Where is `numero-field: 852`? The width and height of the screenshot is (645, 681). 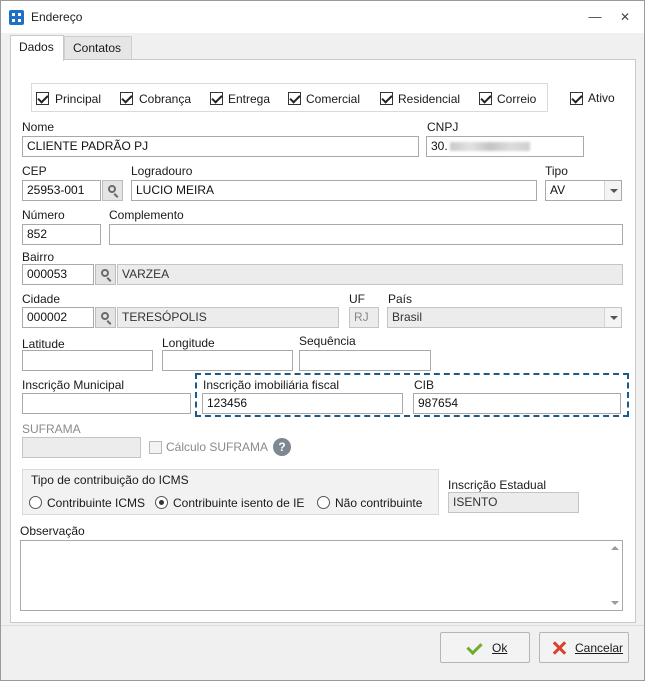
numero-field: 852 is located at coordinates (61, 234).